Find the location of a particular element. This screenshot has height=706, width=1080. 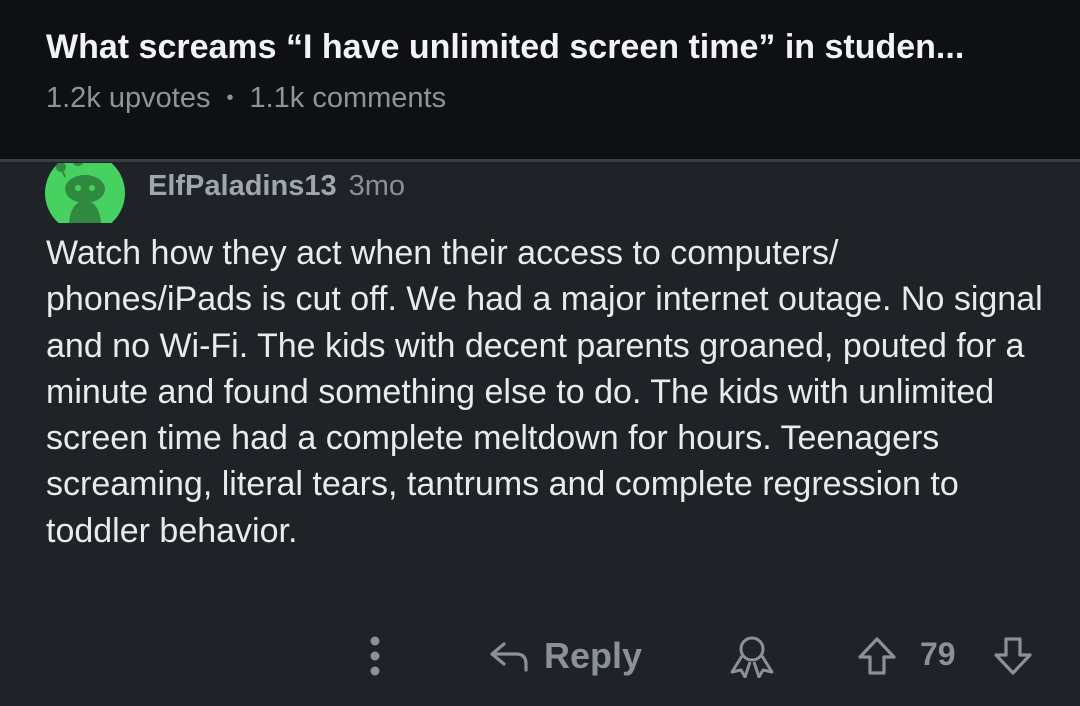

reply-label: Reply is located at coordinates (593, 655).